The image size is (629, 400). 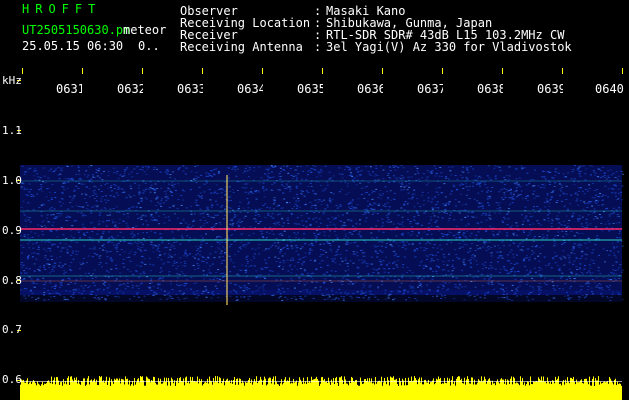 I want to click on antenna-value: 3el Yagi(V) Az 330 for Vladivostok, so click(x=449, y=47).